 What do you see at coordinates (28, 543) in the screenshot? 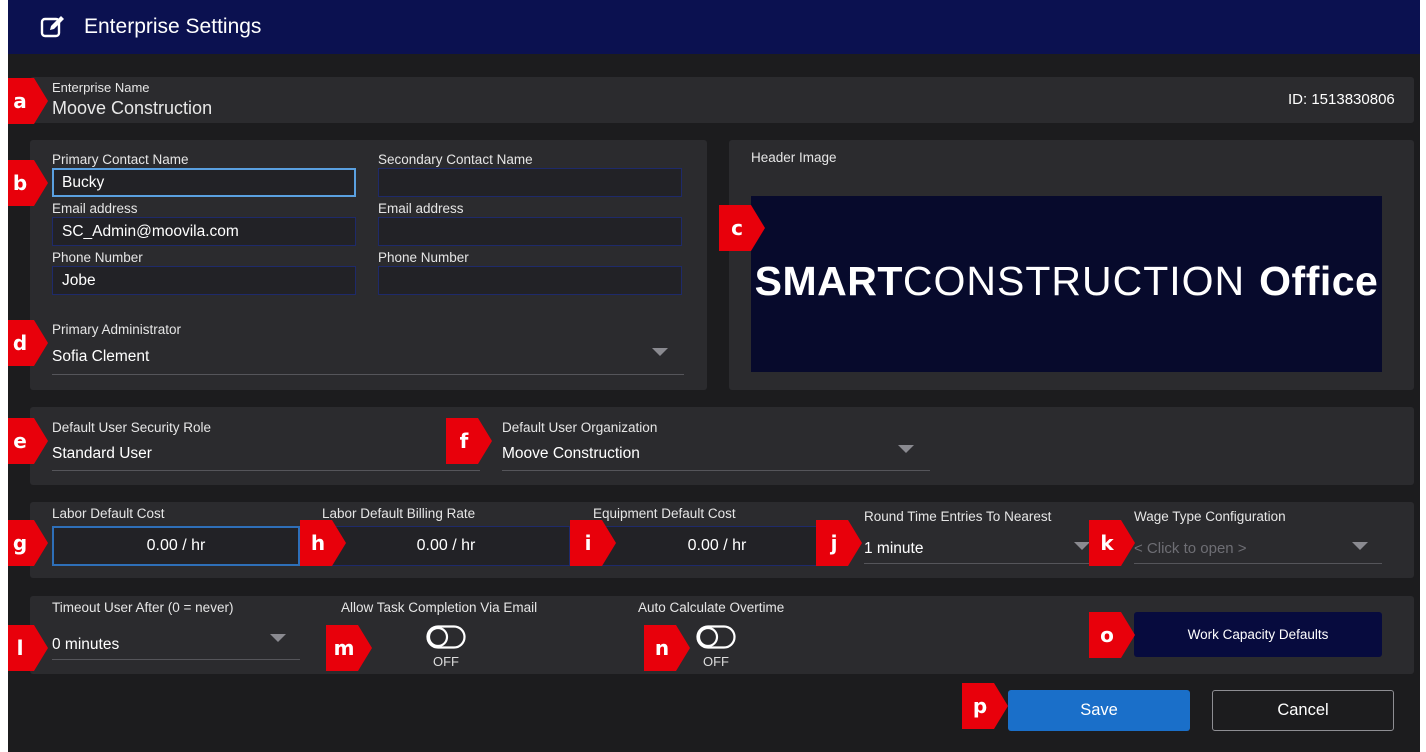
I see `annotation-badge-g: g` at bounding box center [28, 543].